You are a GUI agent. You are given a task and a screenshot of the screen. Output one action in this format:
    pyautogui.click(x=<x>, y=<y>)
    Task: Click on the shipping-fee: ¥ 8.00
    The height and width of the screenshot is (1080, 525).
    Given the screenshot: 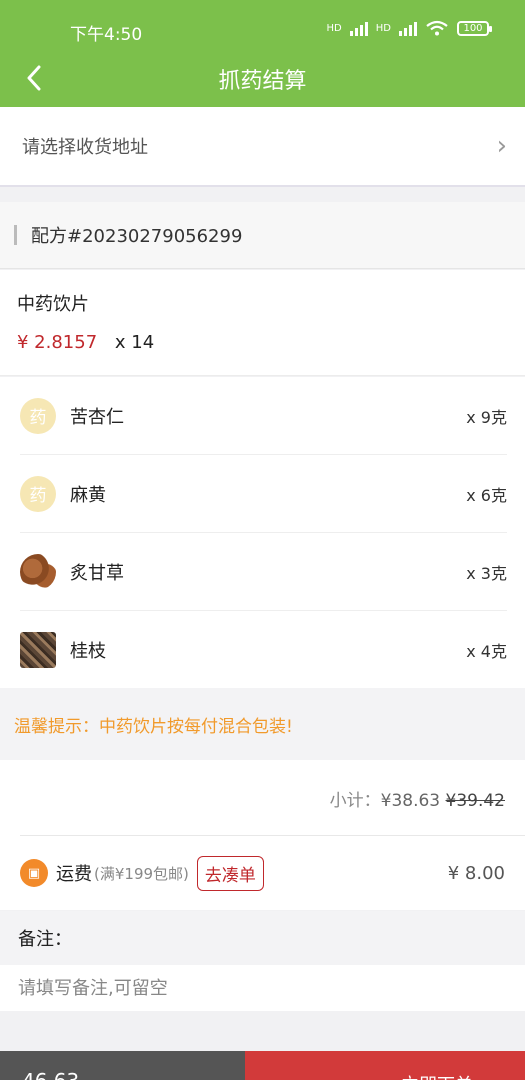 What is the action you would take?
    pyautogui.click(x=476, y=873)
    